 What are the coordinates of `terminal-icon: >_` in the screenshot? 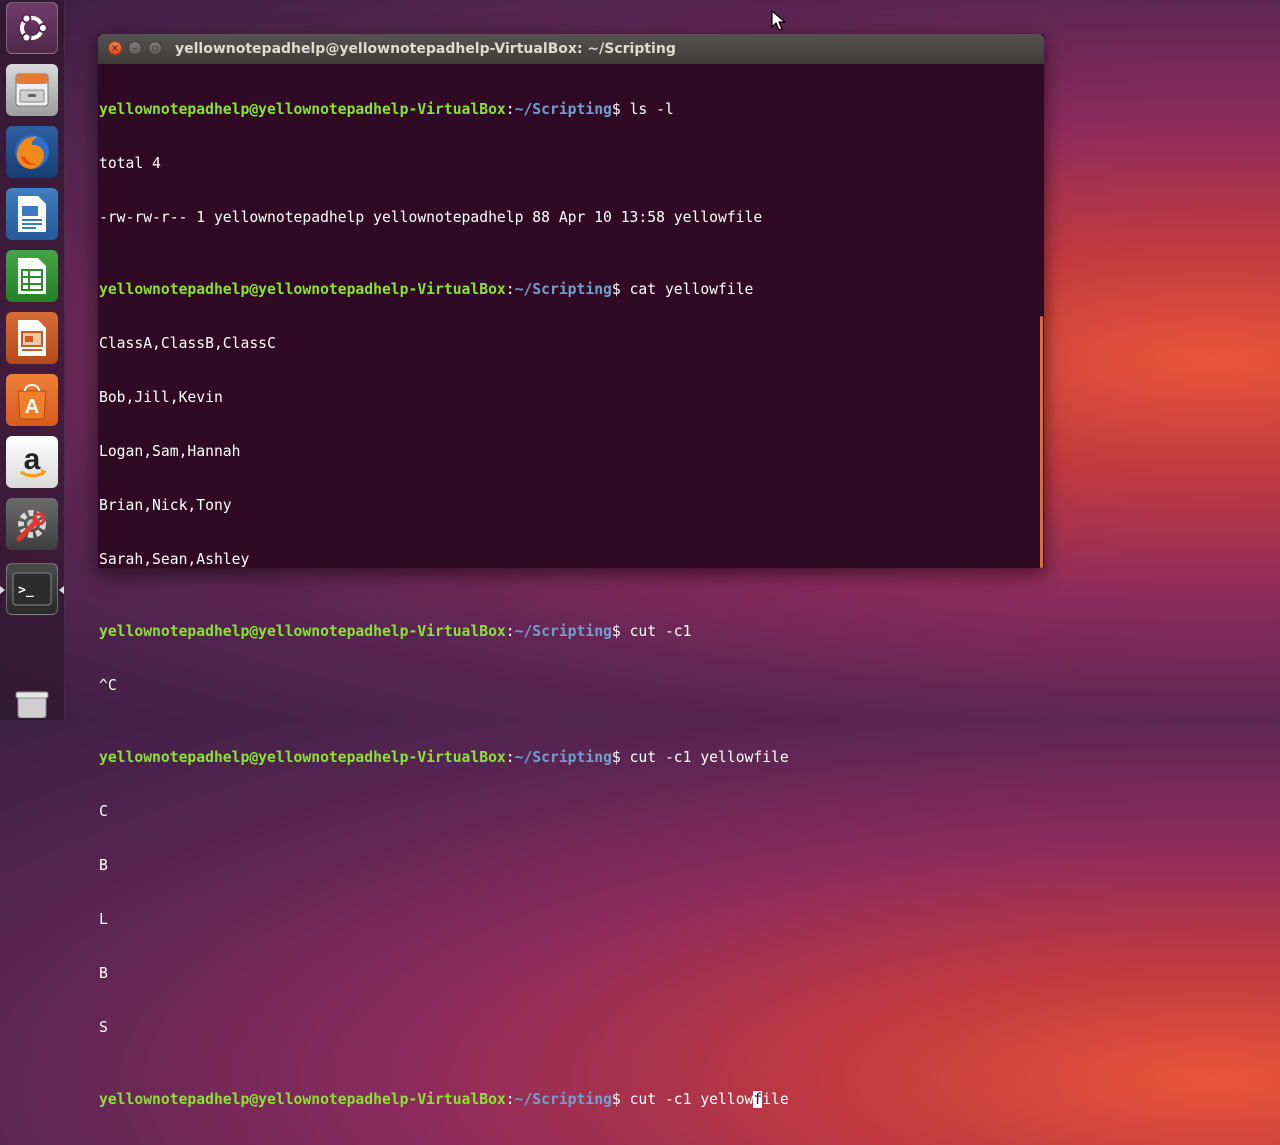 It's located at (32, 589).